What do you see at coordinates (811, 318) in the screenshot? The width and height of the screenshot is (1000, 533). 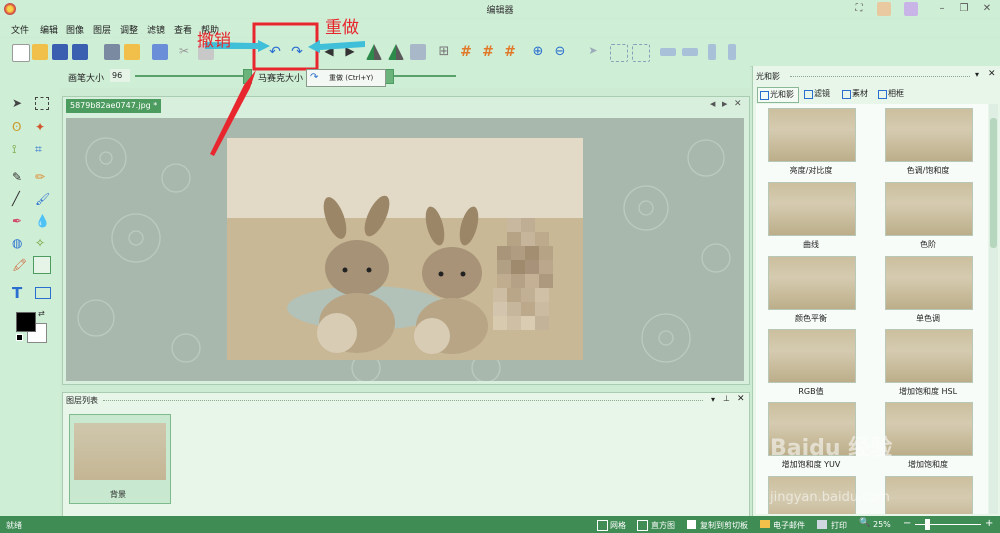 I see `effect-color-balance-label: 颜色平衡` at bounding box center [811, 318].